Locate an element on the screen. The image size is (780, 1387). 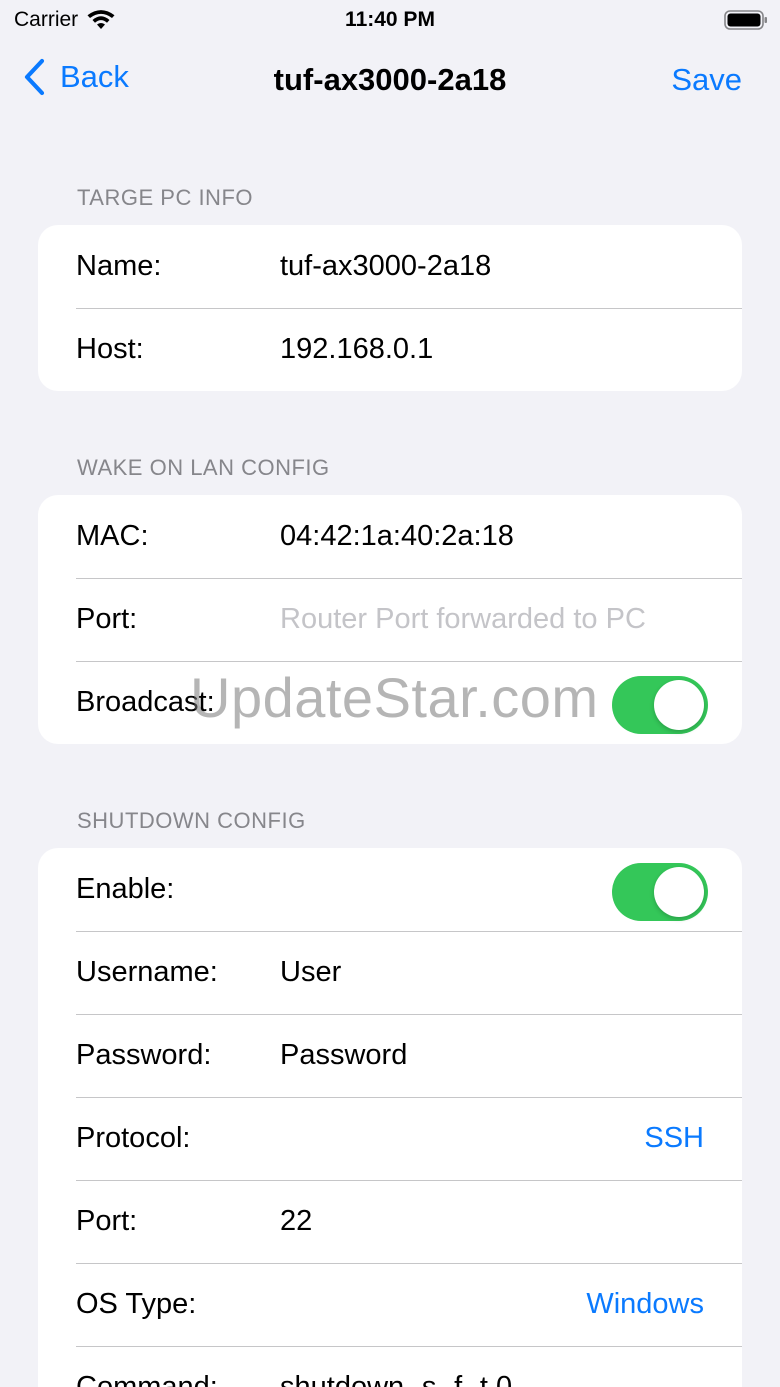
back-button: Back is located at coordinates (75, 77).